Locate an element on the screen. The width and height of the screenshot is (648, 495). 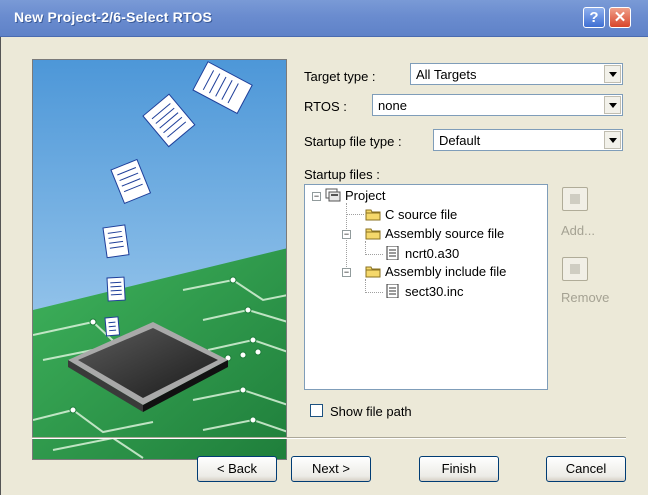
rtos-value: none is located at coordinates (392, 105).